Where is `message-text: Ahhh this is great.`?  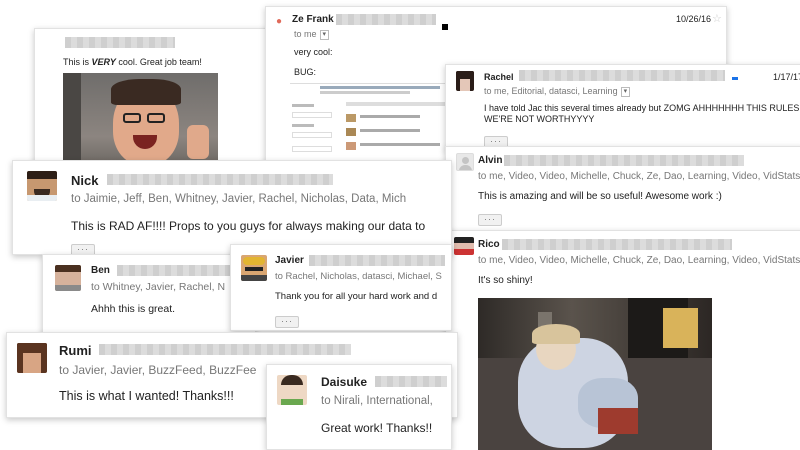
message-text: Ahhh this is great. is located at coordinates (133, 309).